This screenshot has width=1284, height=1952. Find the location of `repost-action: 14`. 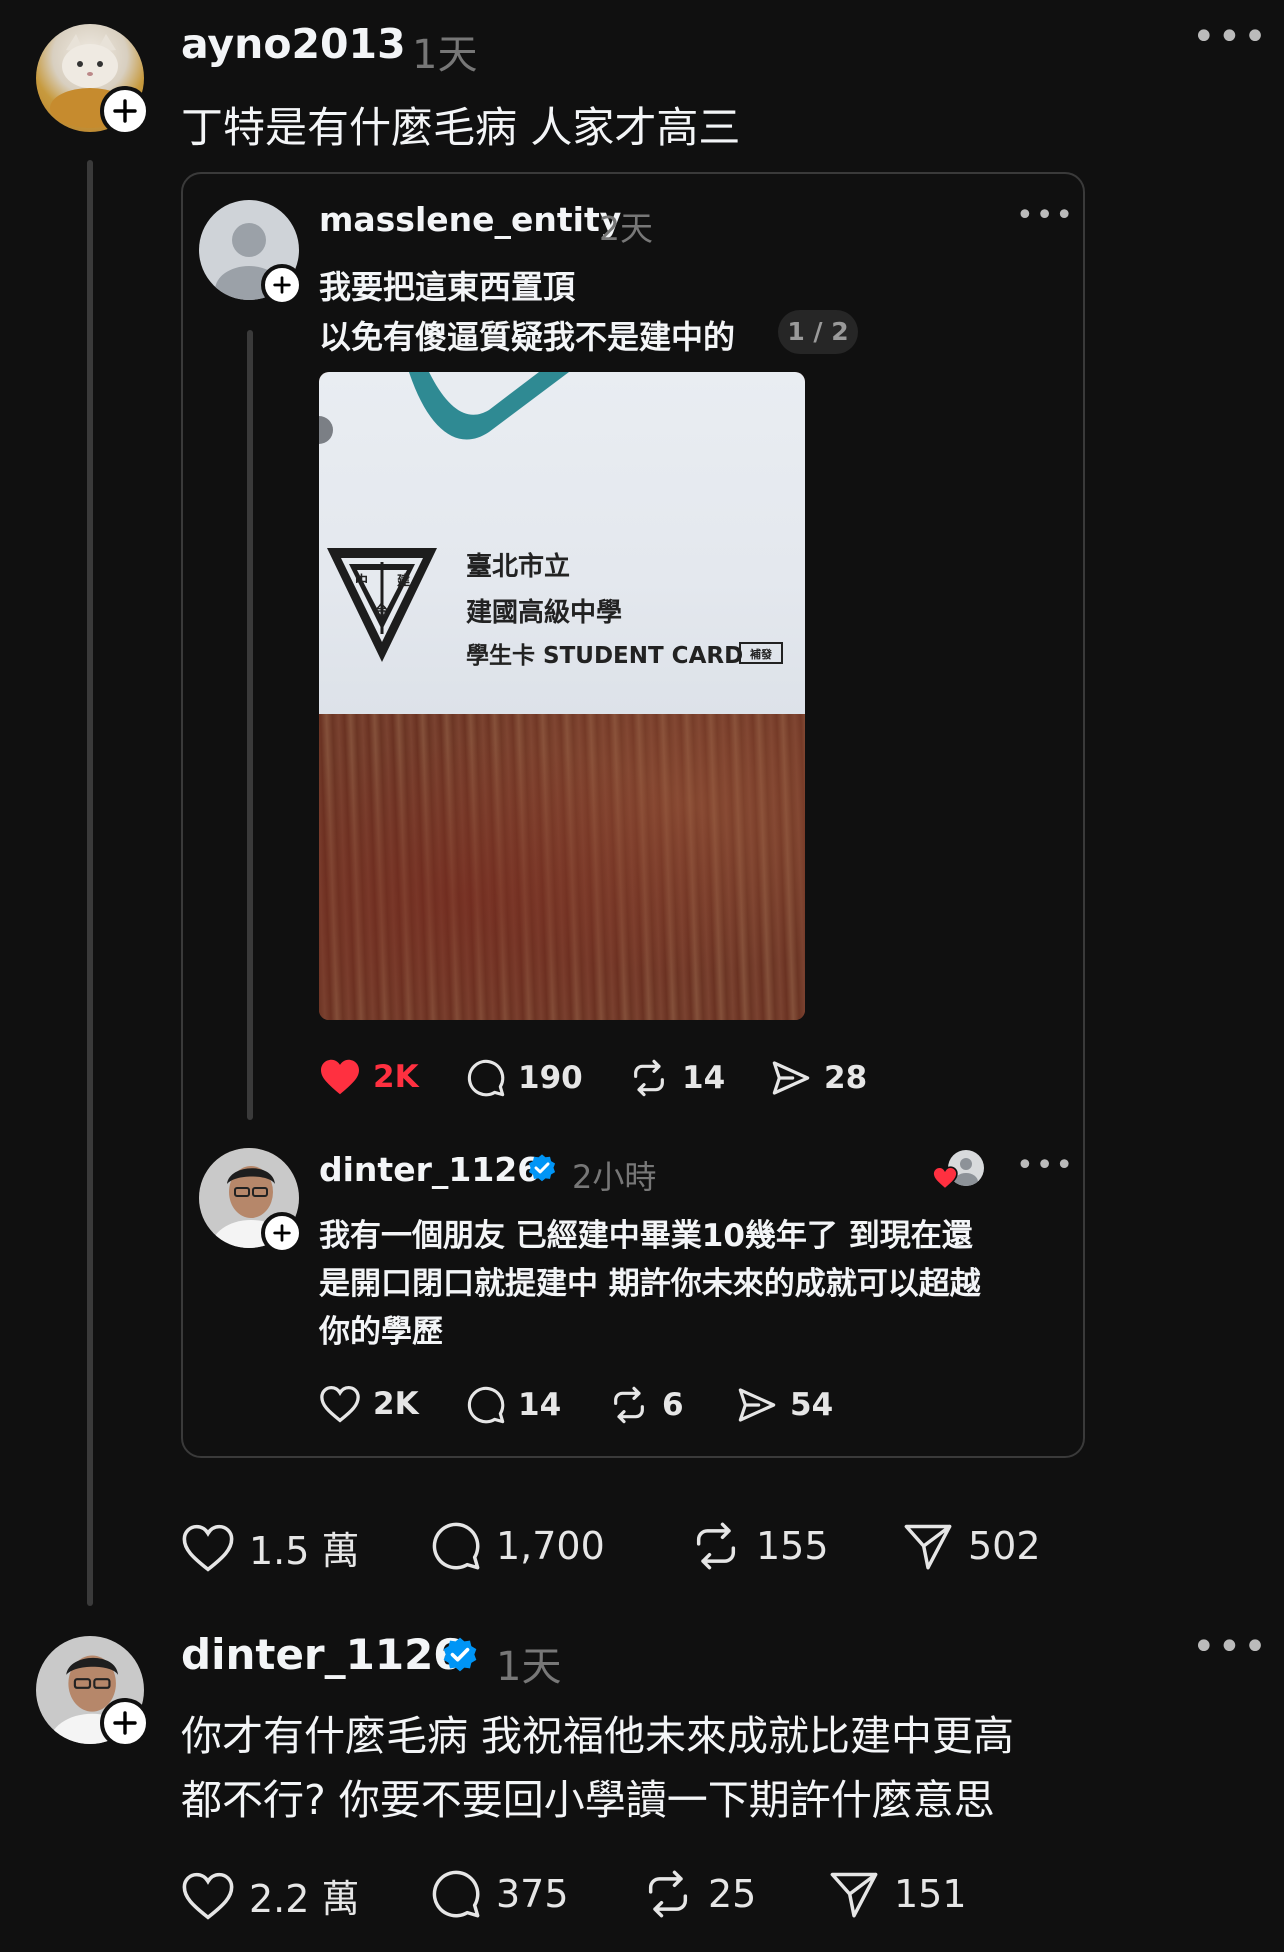

repost-action: 14 is located at coordinates (676, 1078).